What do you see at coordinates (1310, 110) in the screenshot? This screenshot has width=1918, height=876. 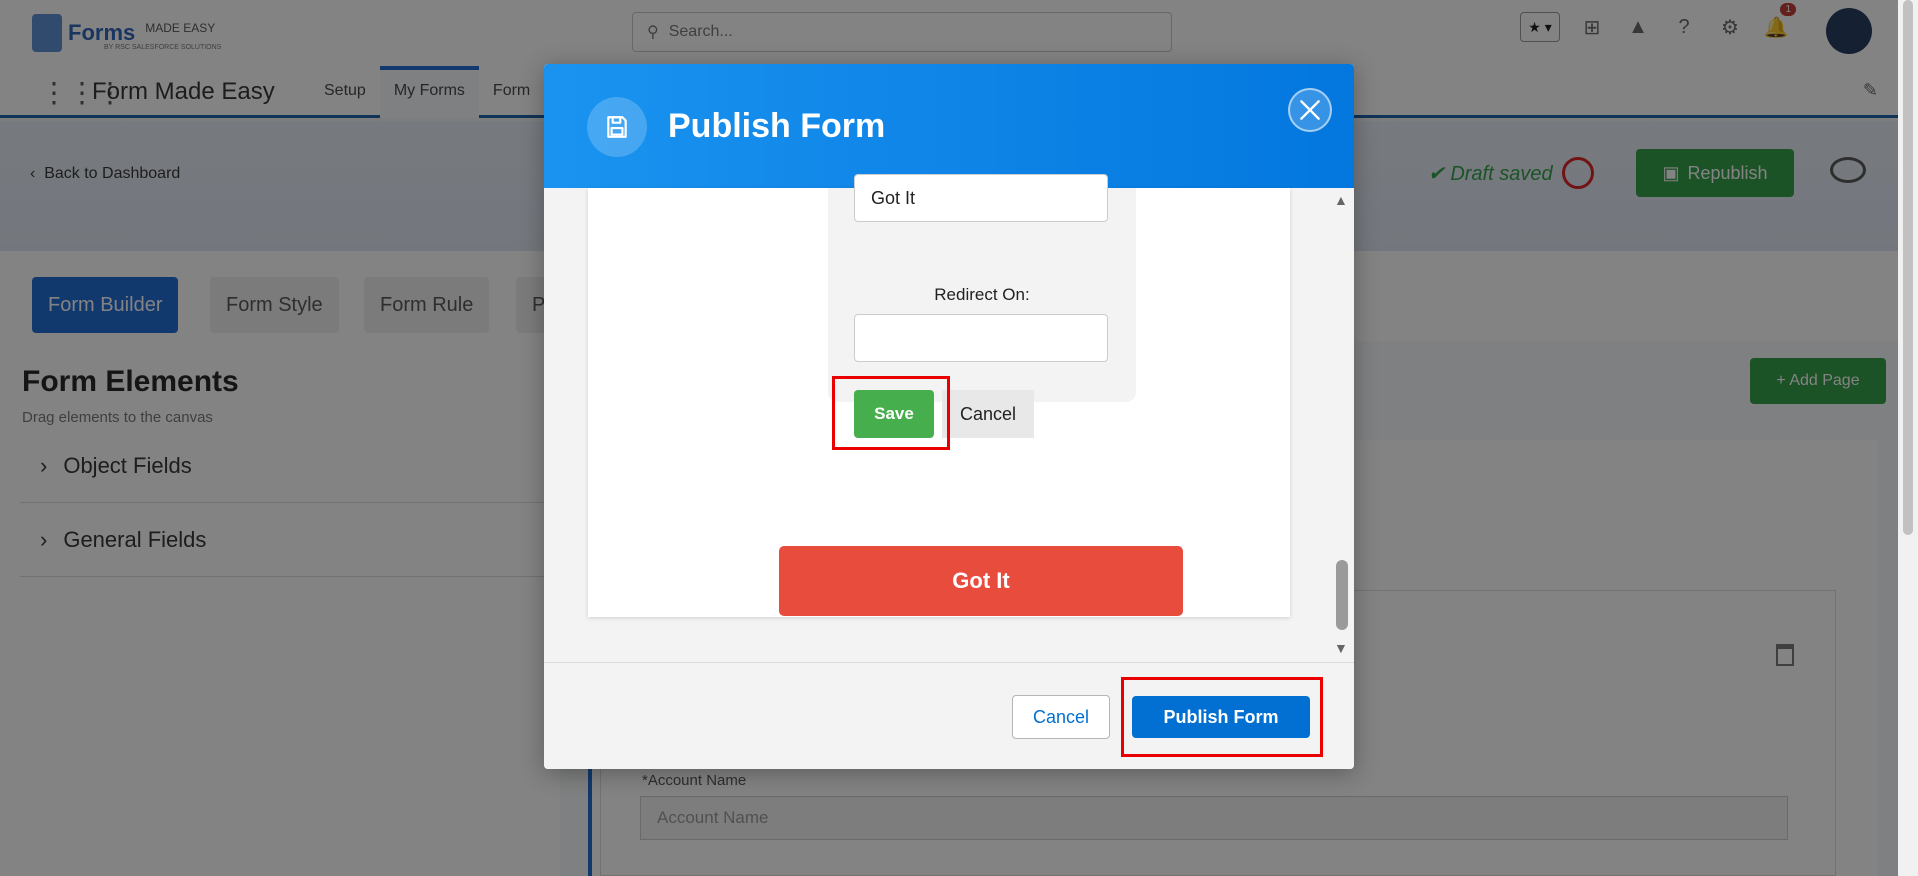 I see `close-icon` at bounding box center [1310, 110].